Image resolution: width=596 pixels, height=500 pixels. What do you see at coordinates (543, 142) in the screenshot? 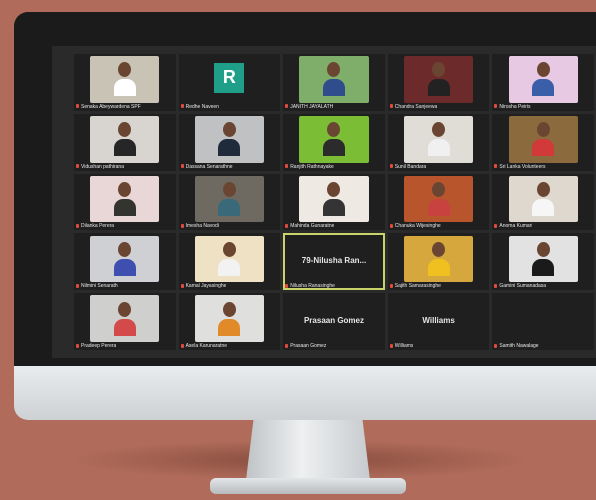
I see `participant-tile: Sri Lanka Volunteers` at bounding box center [543, 142].